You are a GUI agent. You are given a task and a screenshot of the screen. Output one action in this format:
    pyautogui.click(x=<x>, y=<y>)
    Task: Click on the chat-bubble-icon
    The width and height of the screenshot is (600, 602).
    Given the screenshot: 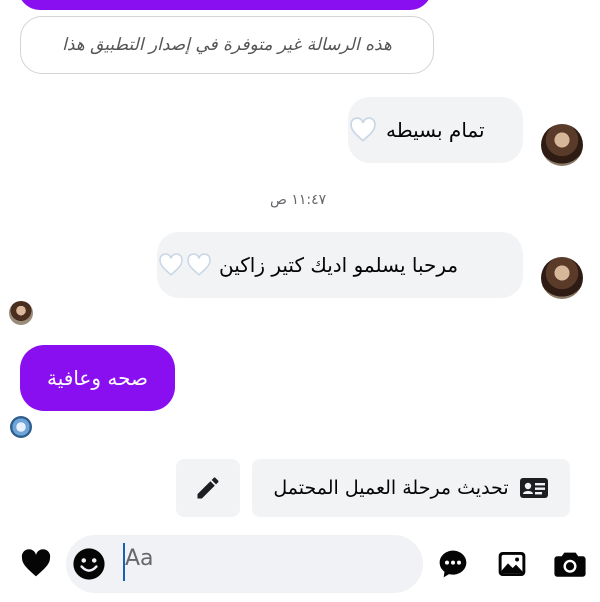 What is the action you would take?
    pyautogui.click(x=453, y=564)
    